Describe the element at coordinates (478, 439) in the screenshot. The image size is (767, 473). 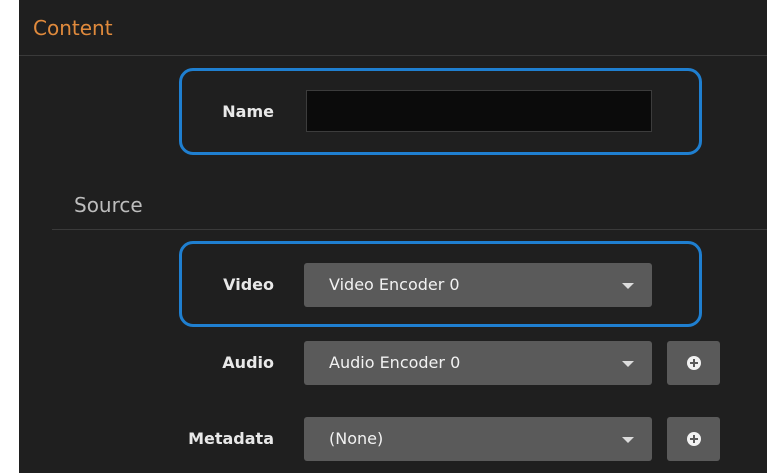
I see `metadata-select: (None)` at that location.